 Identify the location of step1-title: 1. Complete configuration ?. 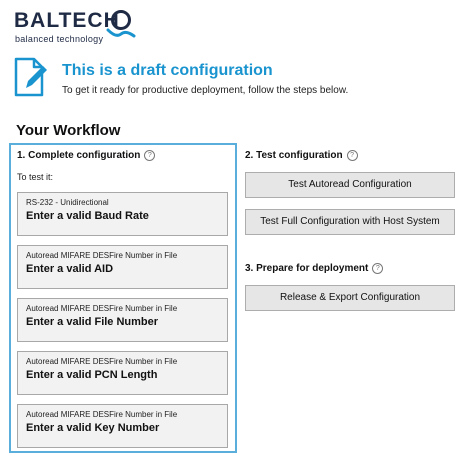
(86, 155).